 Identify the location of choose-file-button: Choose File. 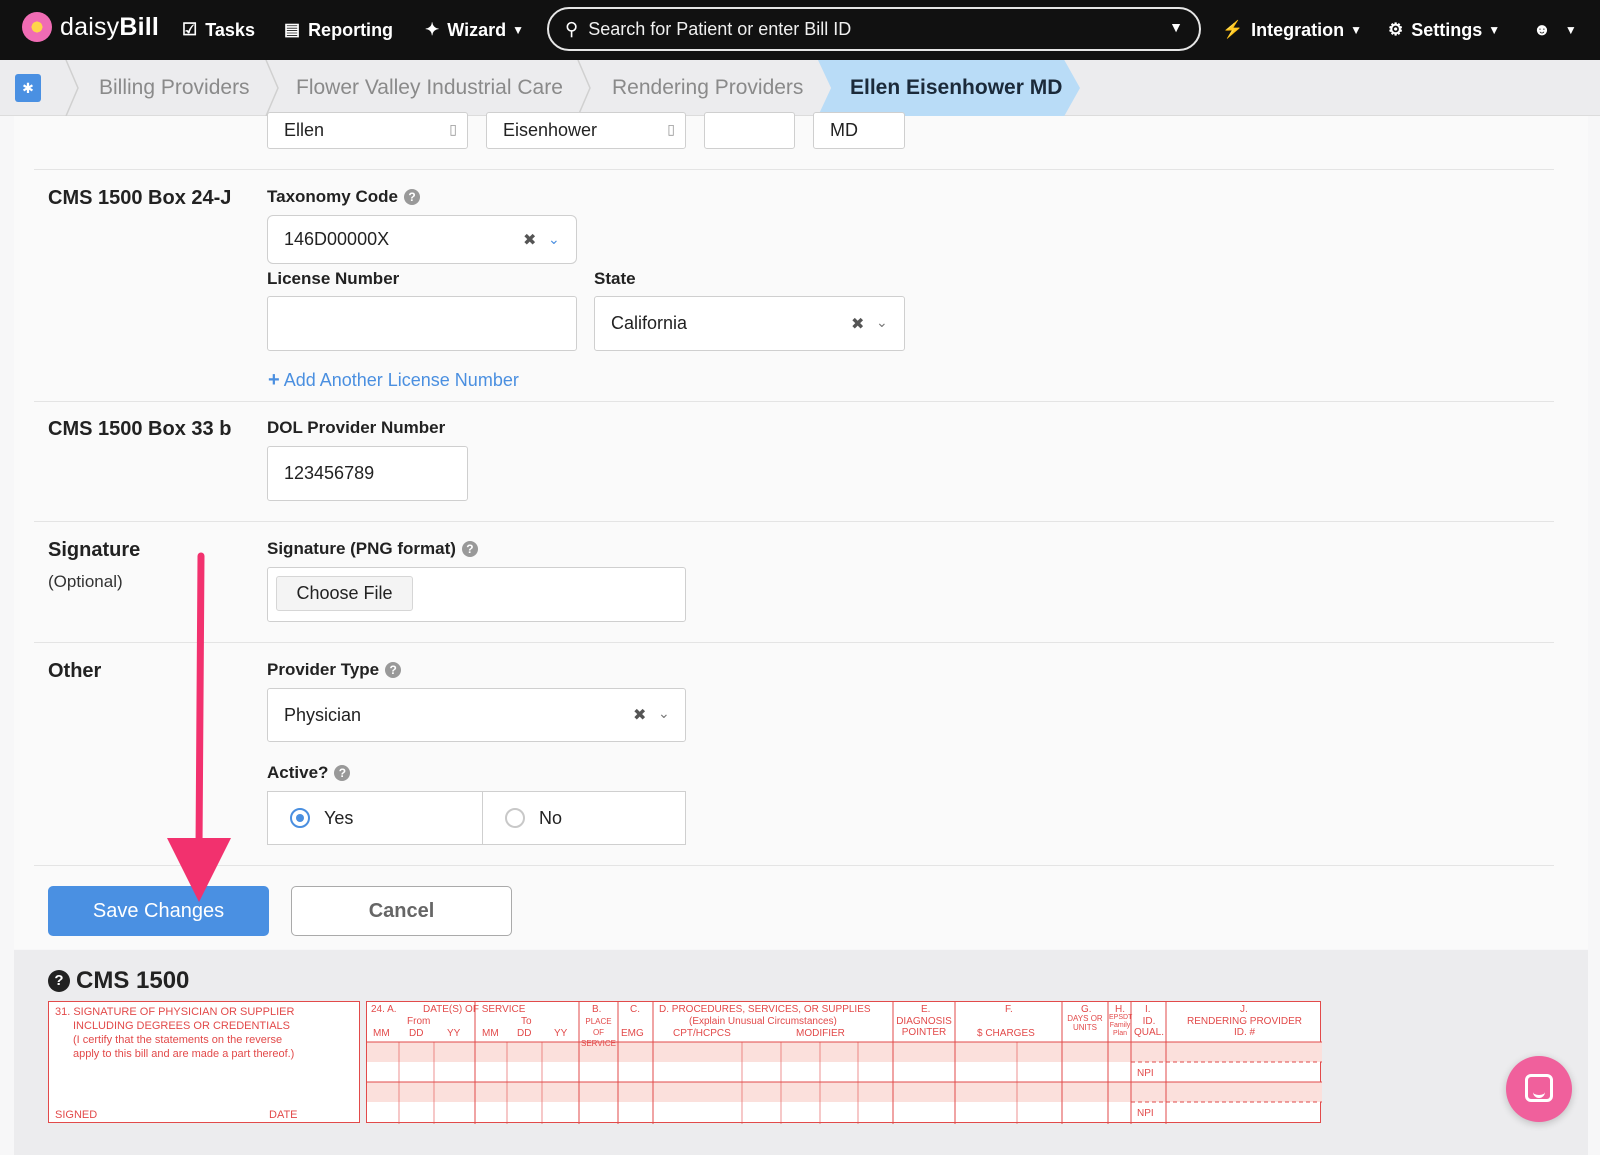
(344, 593).